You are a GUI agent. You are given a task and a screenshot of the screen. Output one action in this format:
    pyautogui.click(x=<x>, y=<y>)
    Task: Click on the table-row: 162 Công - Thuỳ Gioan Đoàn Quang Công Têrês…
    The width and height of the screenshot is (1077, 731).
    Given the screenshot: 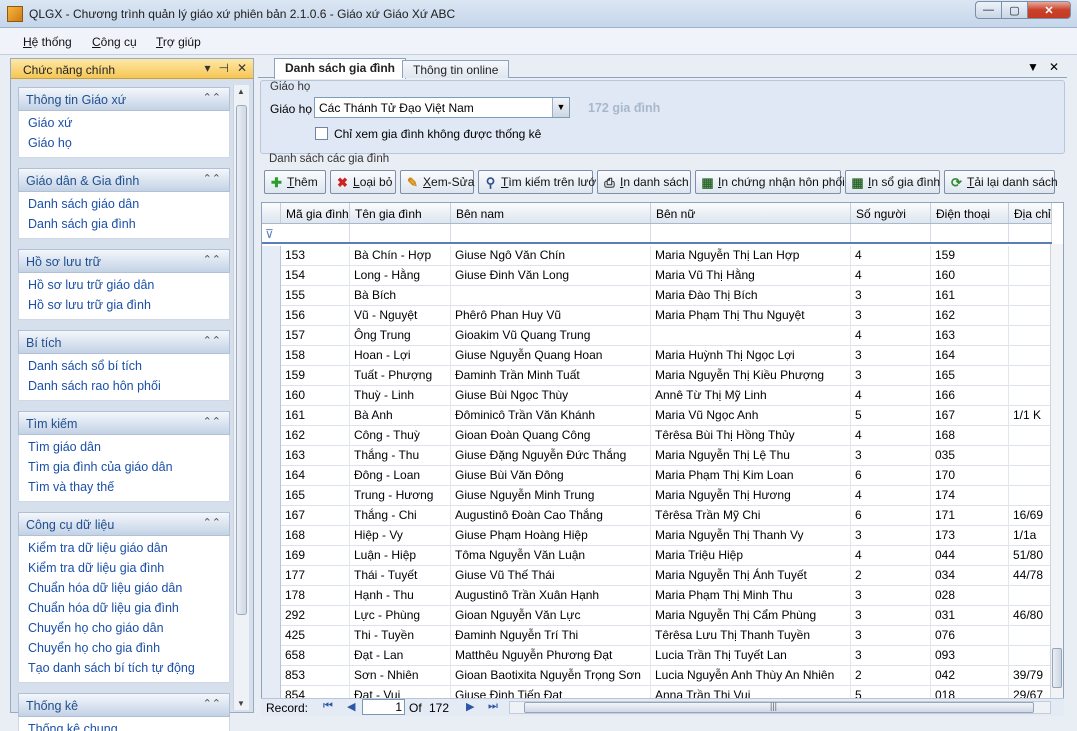 What is the action you would take?
    pyautogui.click(x=657, y=436)
    